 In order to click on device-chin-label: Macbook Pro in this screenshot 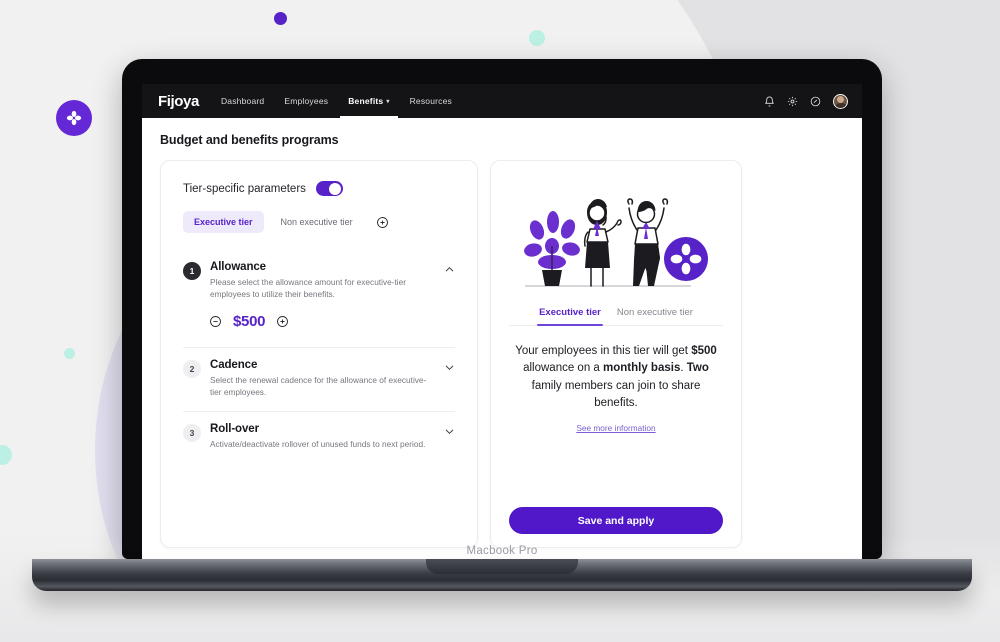, I will do `click(502, 551)`.